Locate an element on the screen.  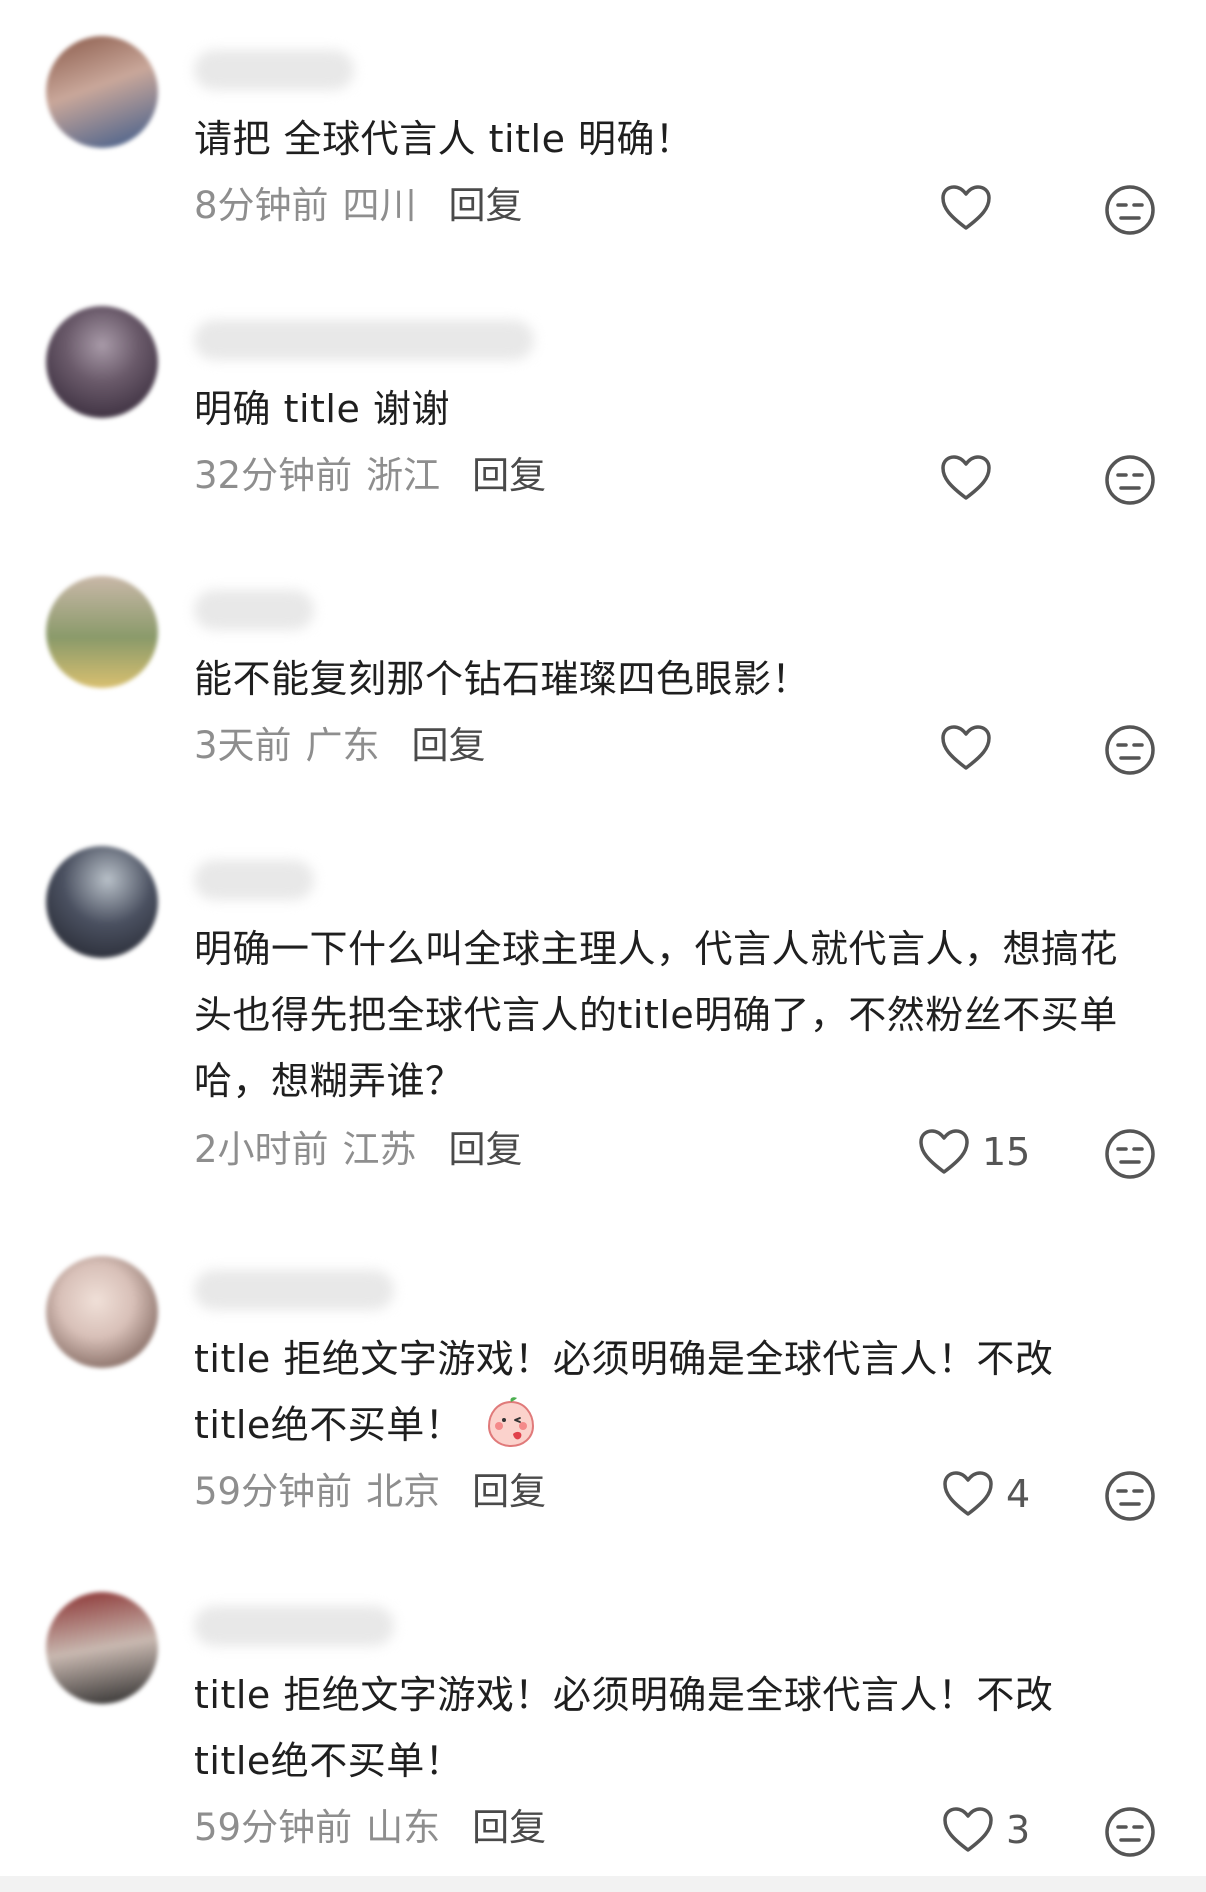
like-count: 3 is located at coordinates (1018, 1830).